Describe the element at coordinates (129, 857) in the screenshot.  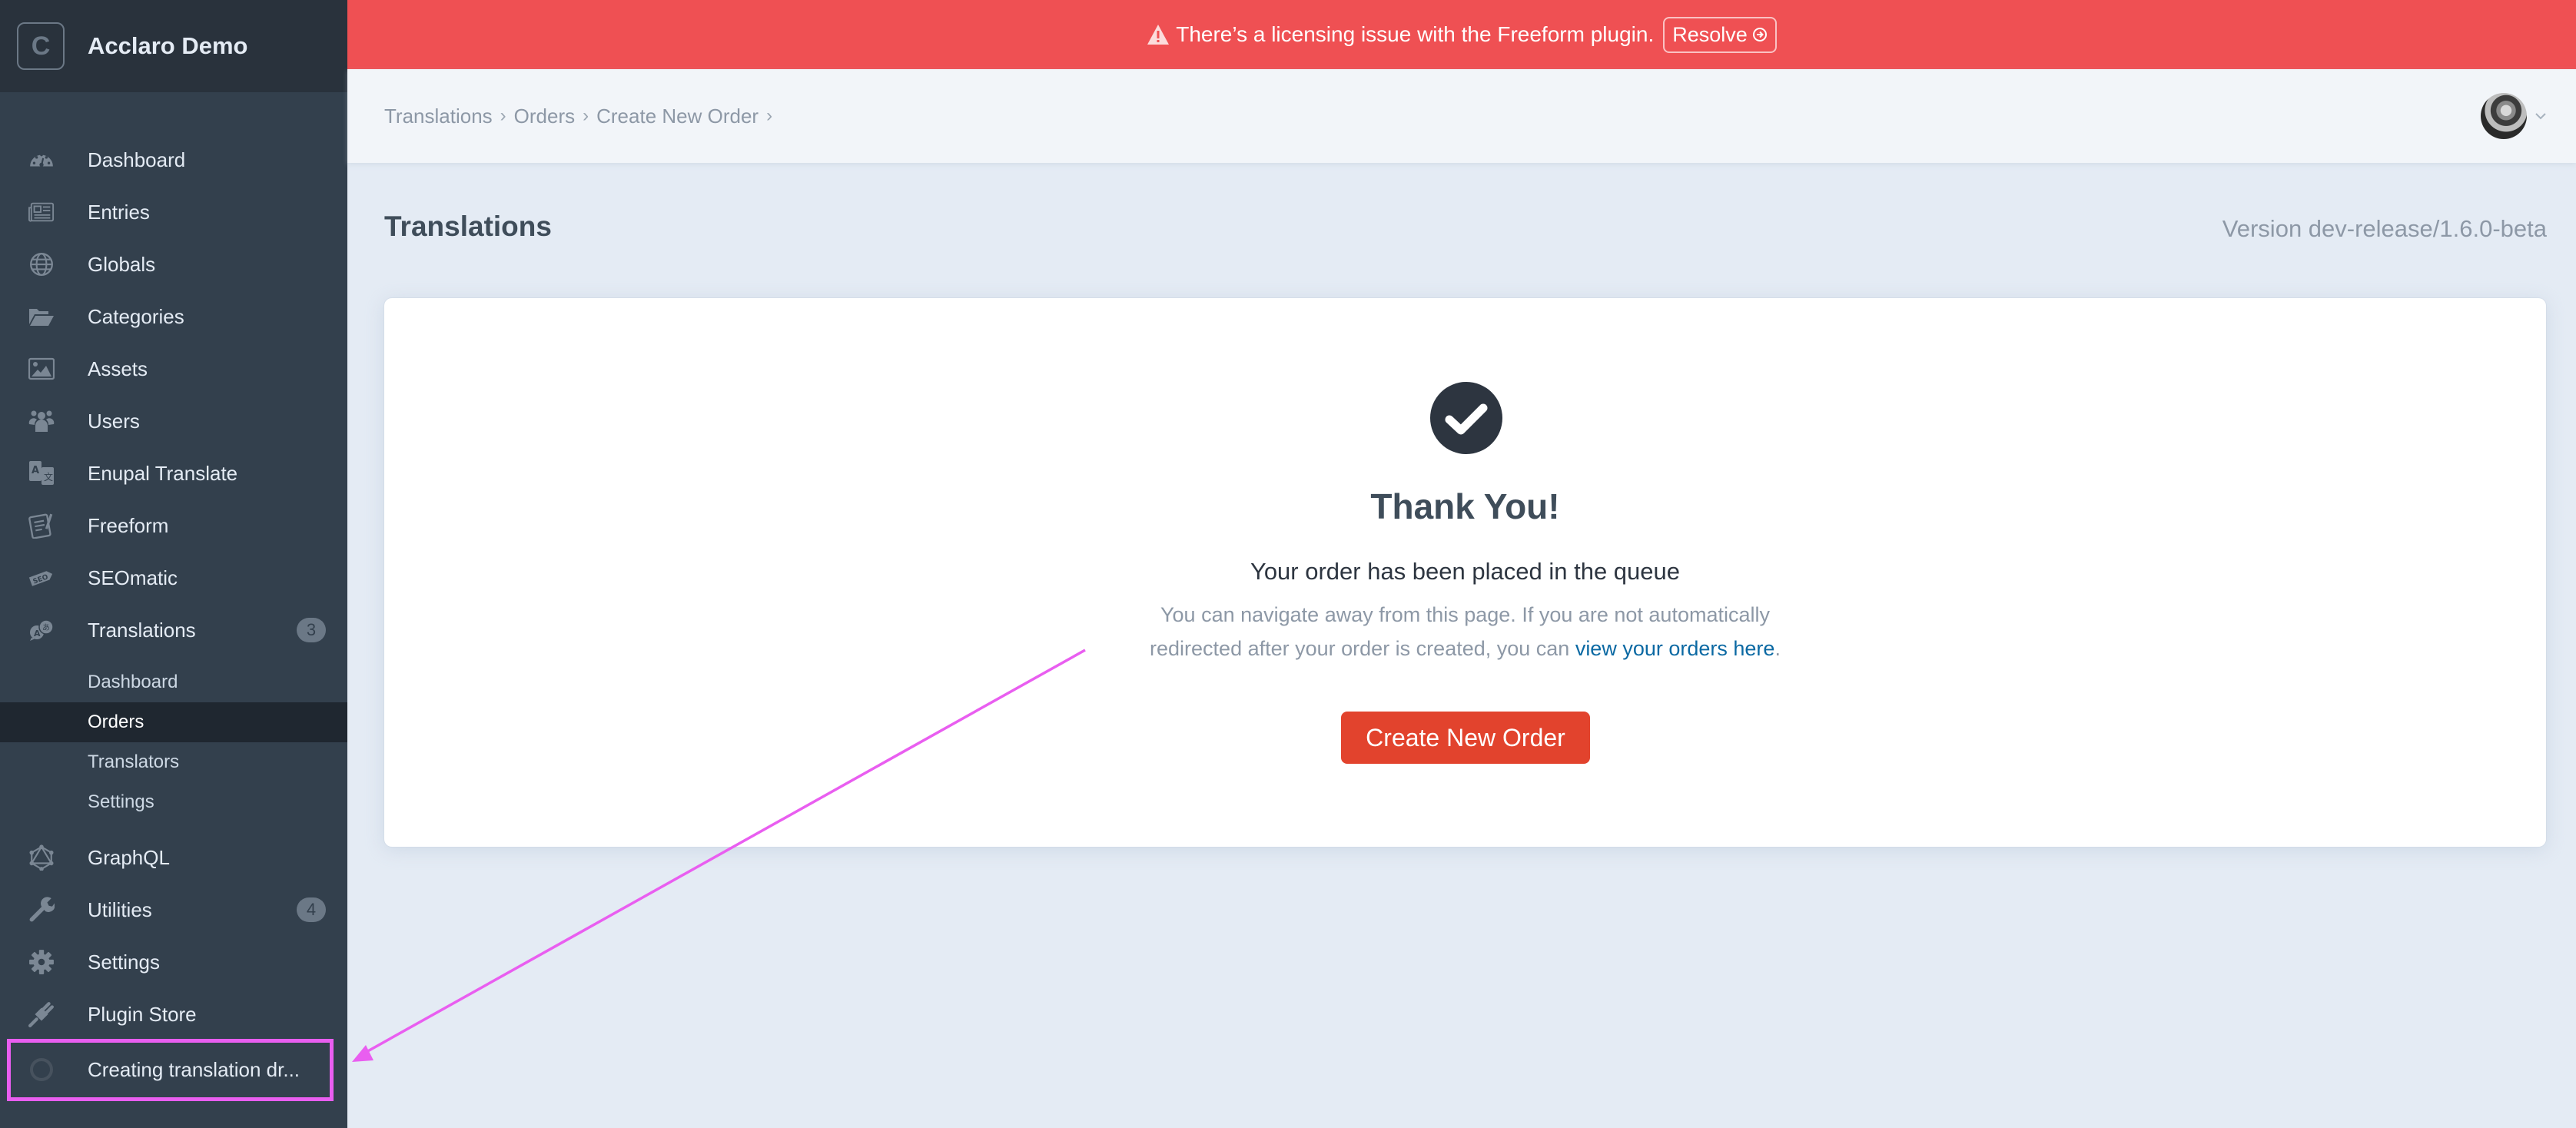
I see `nav-label: GraphQL` at that location.